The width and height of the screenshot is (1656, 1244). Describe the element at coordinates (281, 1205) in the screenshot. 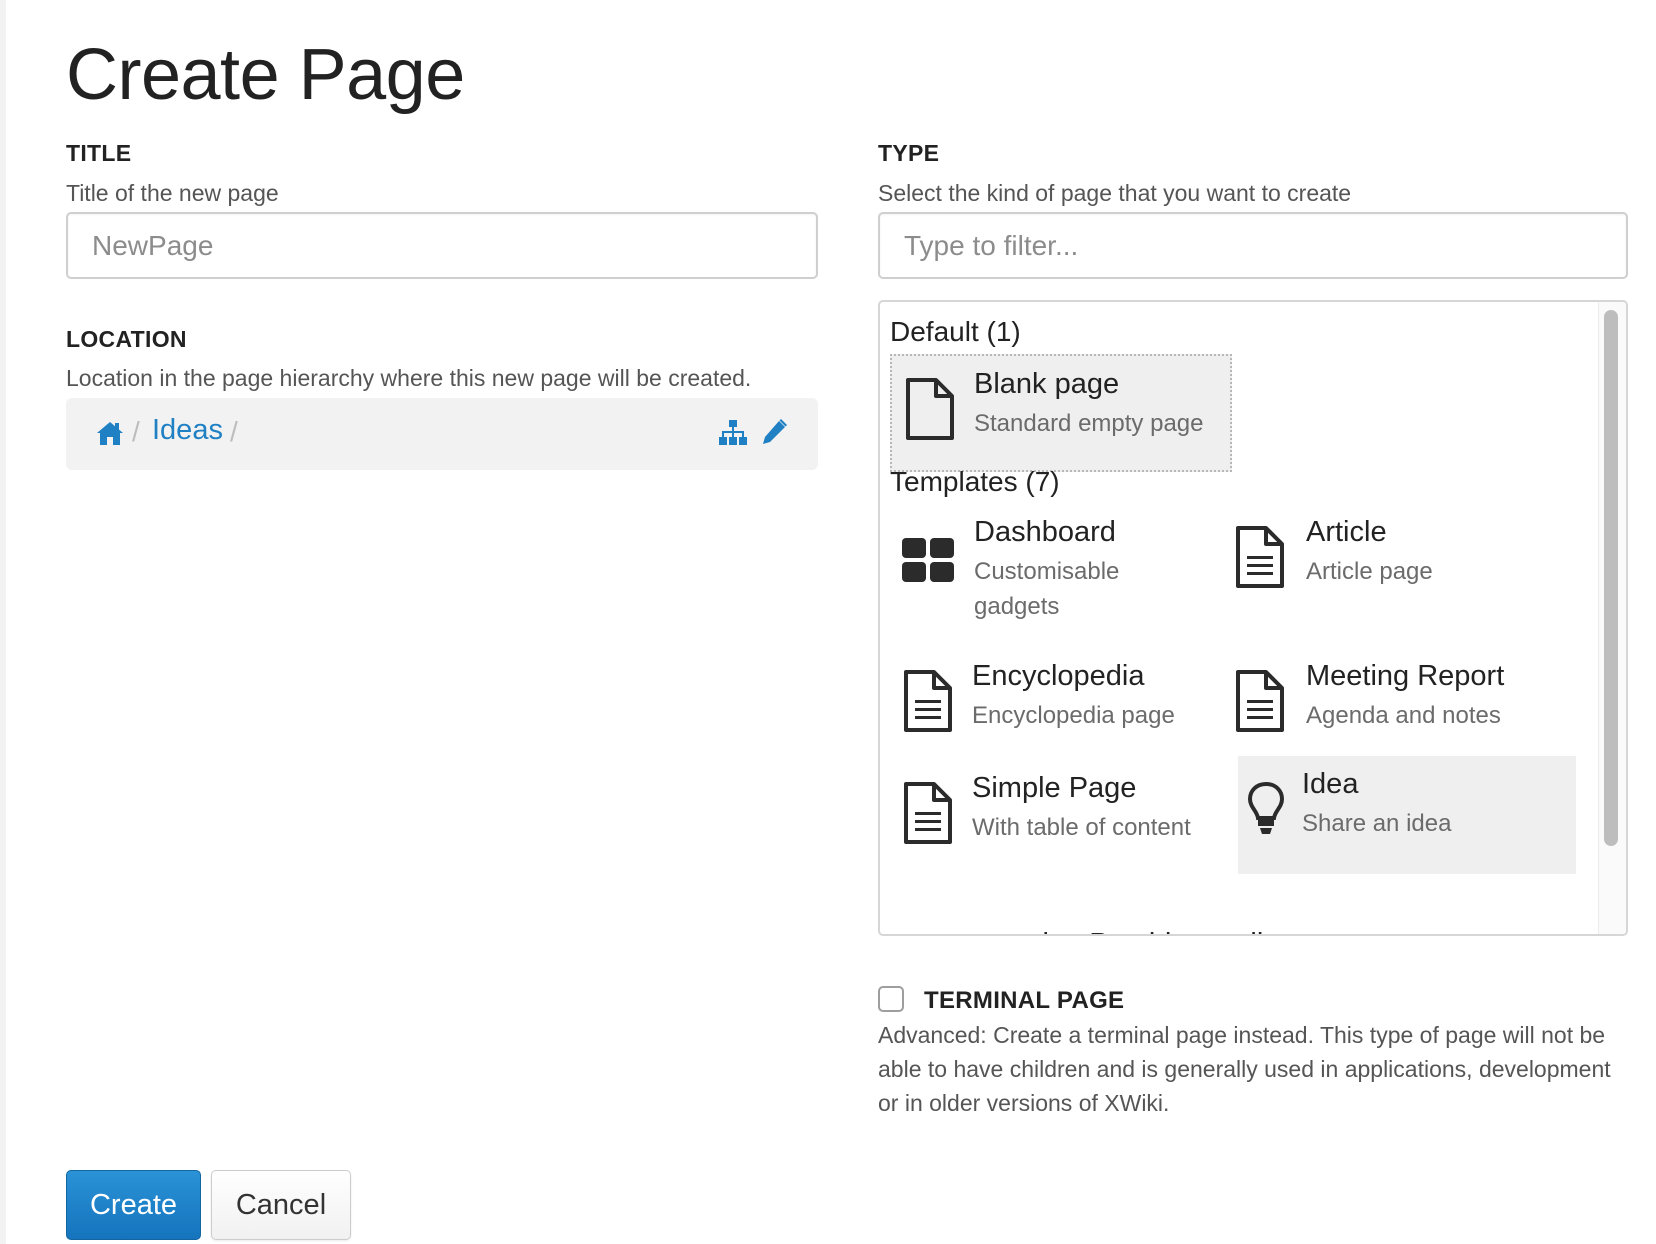

I see `cancel-button: Cancel` at that location.